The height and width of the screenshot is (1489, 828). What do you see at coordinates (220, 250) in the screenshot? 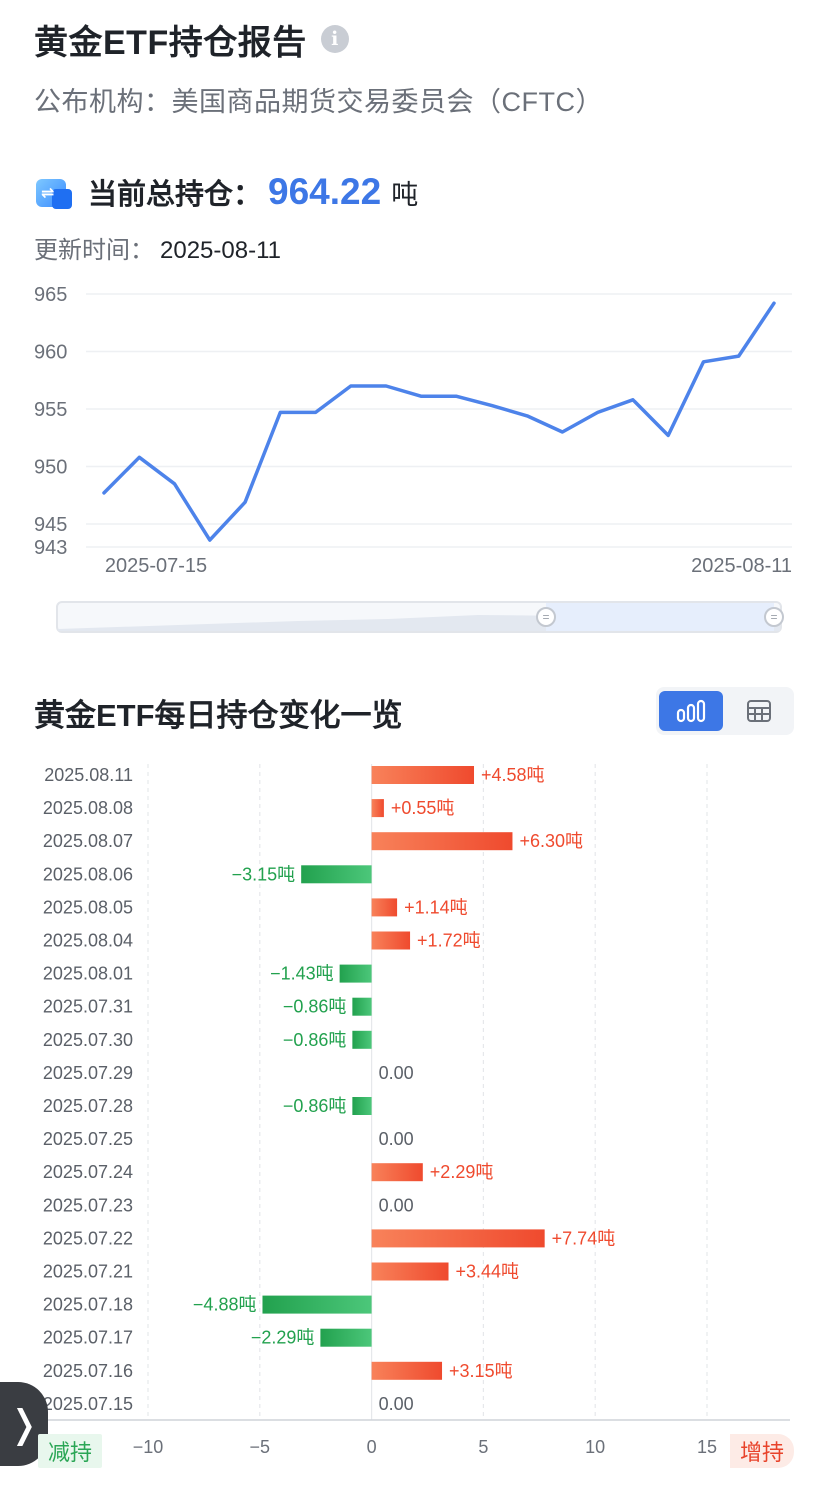
I see `update-date: 2025-08-11` at bounding box center [220, 250].